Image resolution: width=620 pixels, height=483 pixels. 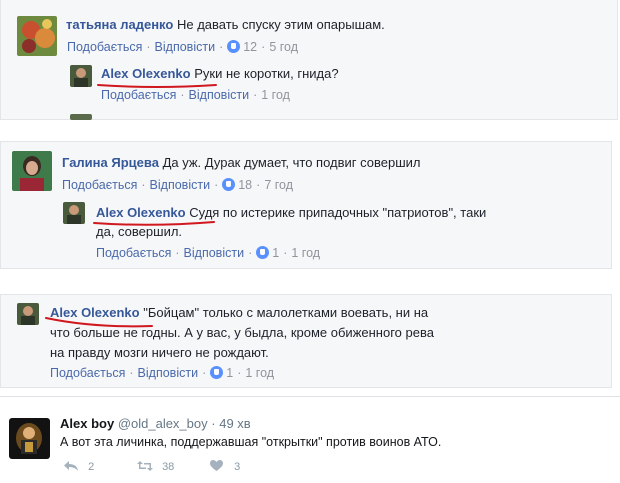 I want to click on reply-count: 2, so click(x=91, y=467).